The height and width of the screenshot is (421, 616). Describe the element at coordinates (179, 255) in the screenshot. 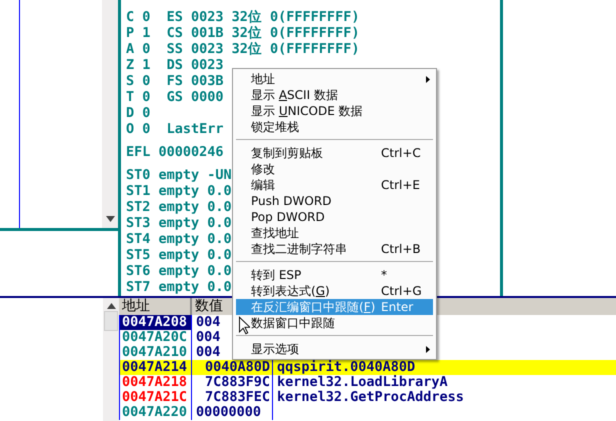

I see `register-line: ST5 empty 0.0` at that location.